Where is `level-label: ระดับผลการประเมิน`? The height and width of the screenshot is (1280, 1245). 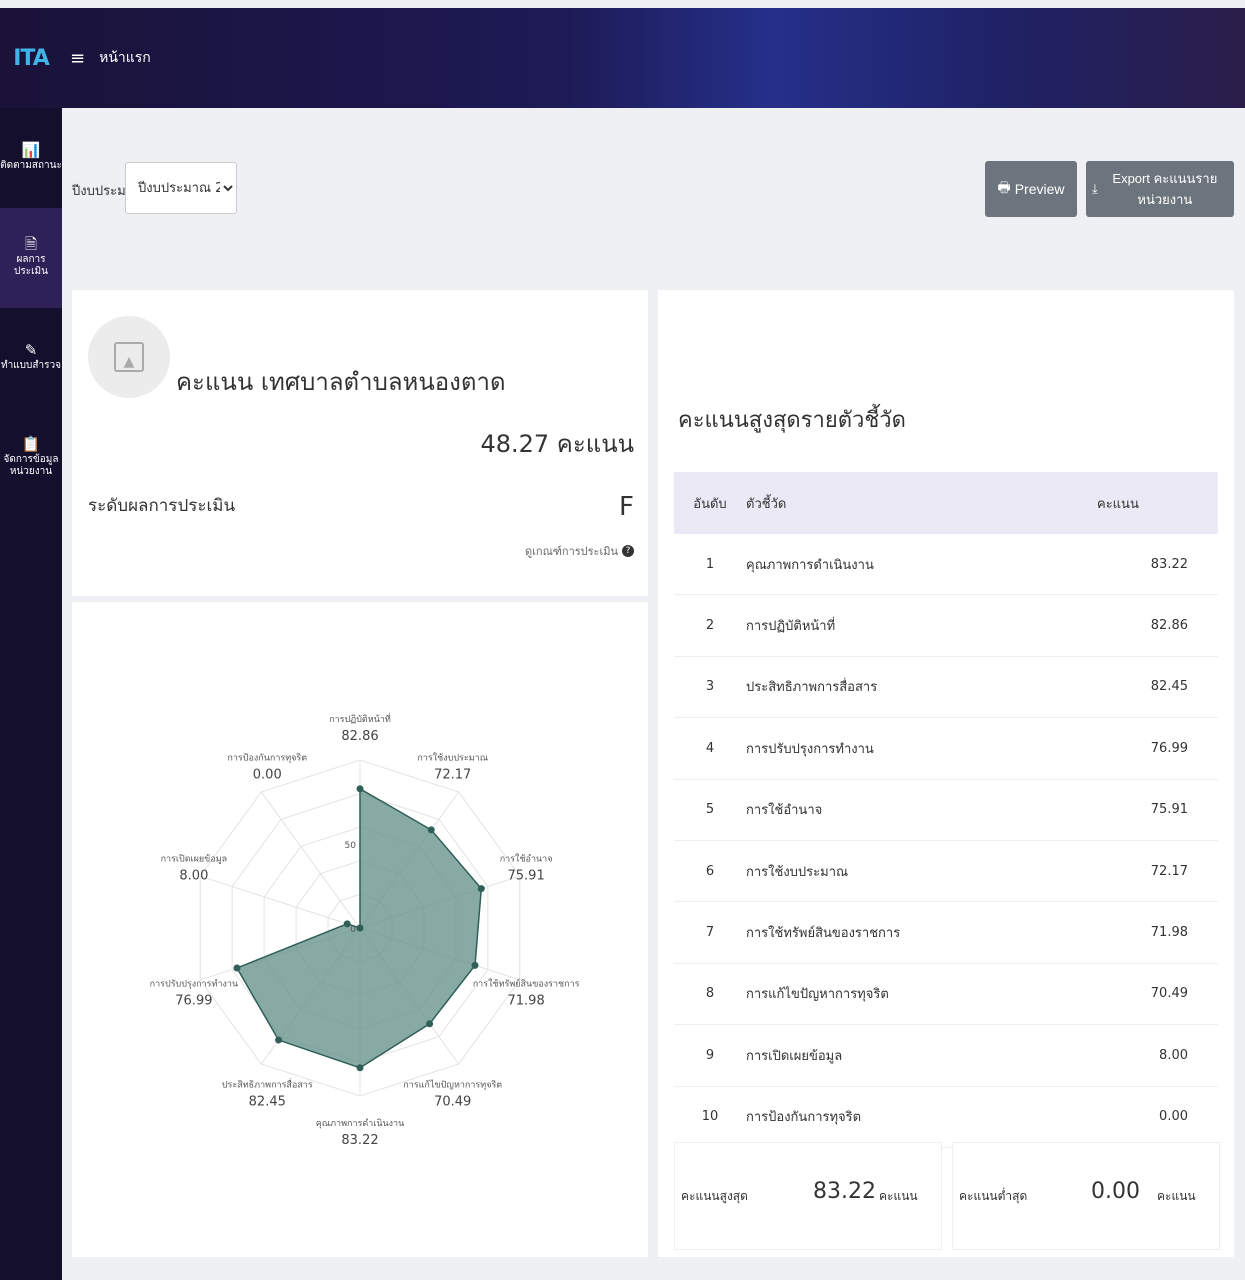
level-label: ระดับผลการประเมิน is located at coordinates (162, 506).